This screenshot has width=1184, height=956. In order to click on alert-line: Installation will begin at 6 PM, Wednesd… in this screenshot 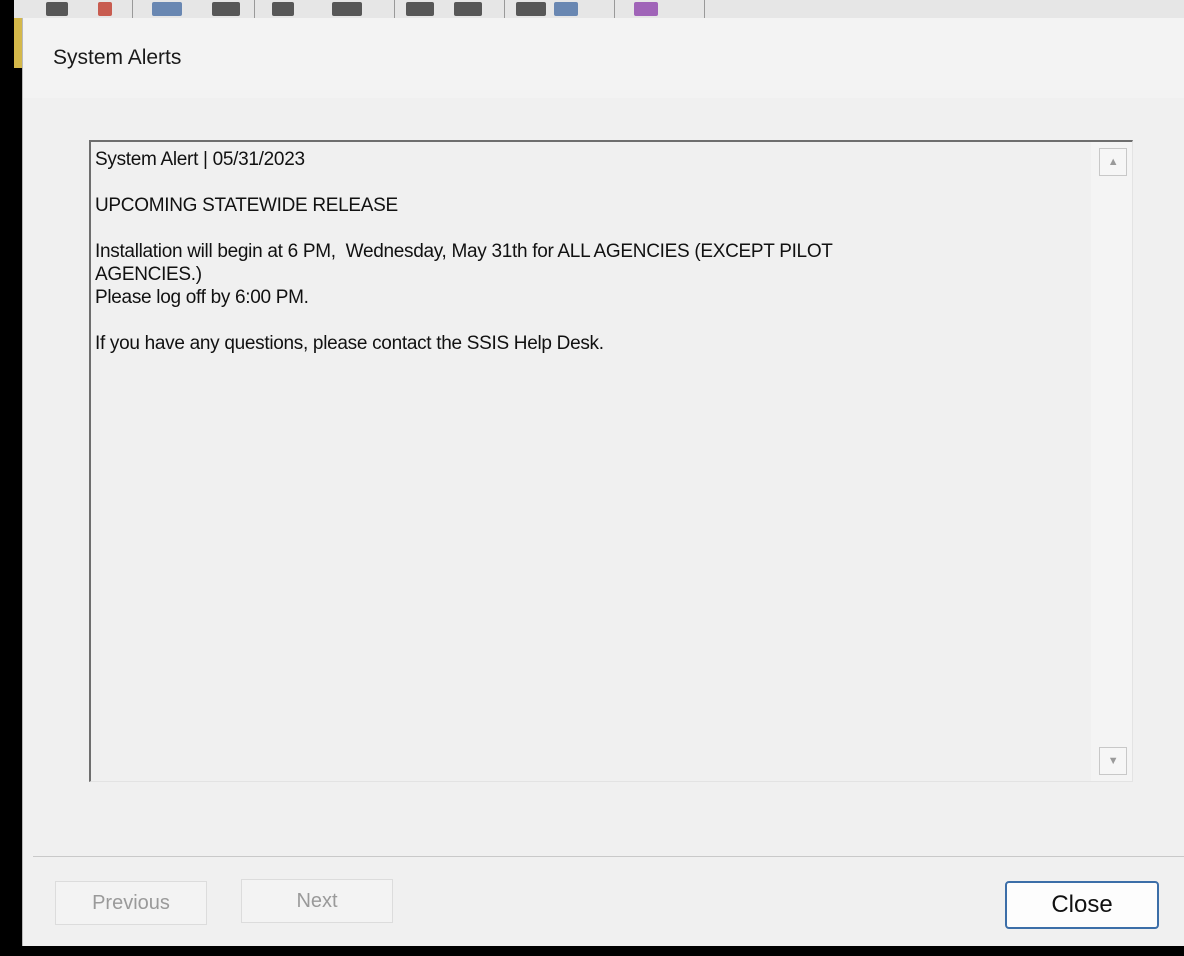, I will do `click(464, 251)`.